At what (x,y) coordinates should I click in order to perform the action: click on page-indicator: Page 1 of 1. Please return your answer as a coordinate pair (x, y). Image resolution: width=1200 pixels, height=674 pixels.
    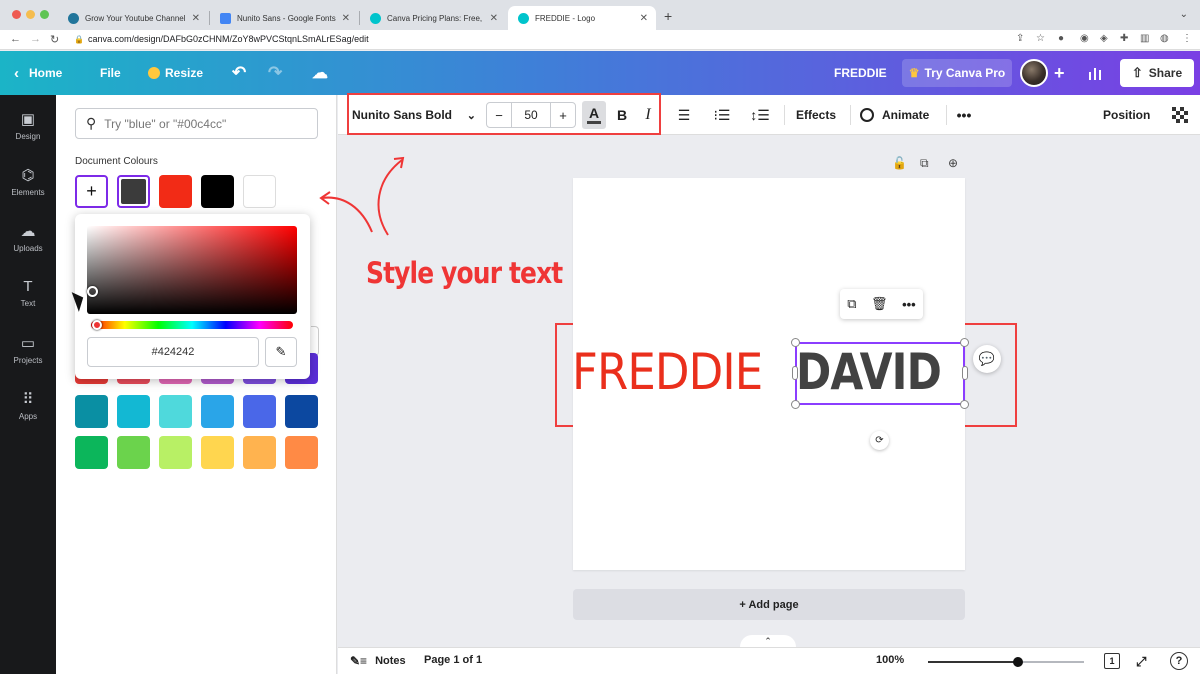
    Looking at the image, I should click on (453, 660).